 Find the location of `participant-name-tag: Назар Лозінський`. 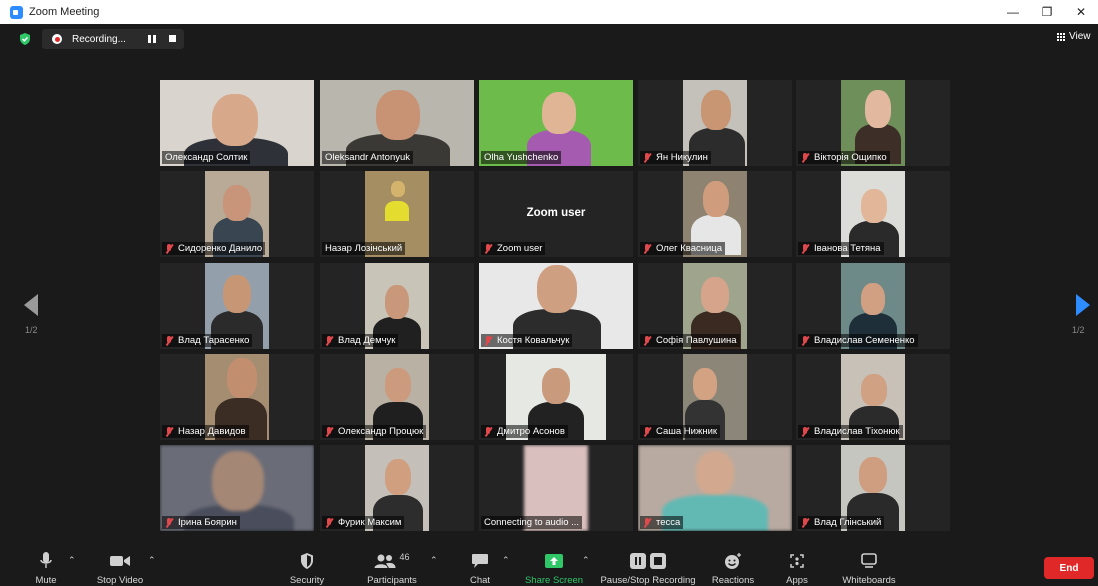

participant-name-tag: Назар Лозінський is located at coordinates (364, 248).